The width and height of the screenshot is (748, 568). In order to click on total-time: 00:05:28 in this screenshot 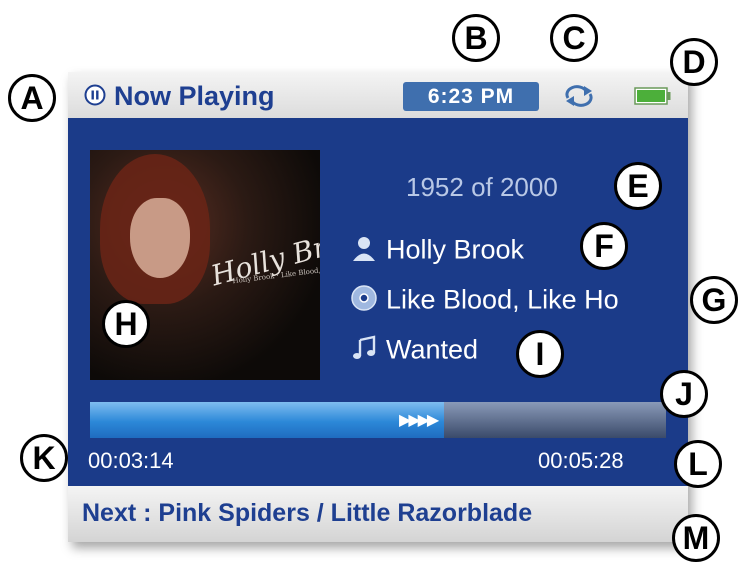, I will do `click(581, 460)`.